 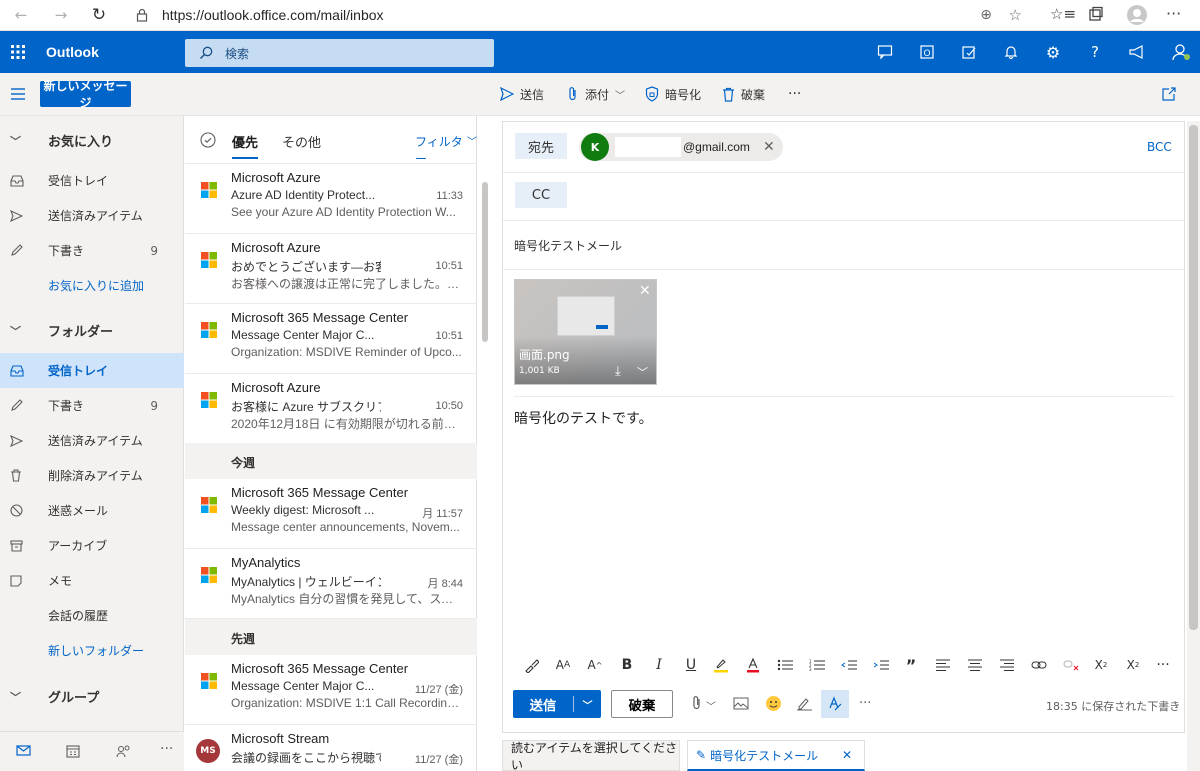 I want to click on todo-icon, so click(x=969, y=52).